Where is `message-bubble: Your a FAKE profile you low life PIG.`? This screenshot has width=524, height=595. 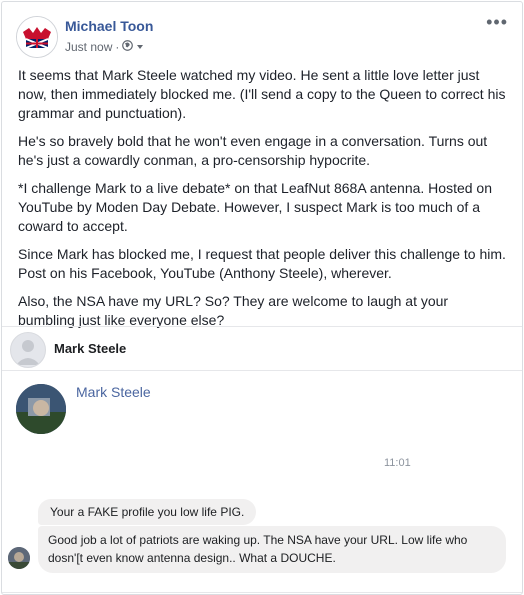
message-bubble: Your a FAKE profile you low life PIG. is located at coordinates (147, 512).